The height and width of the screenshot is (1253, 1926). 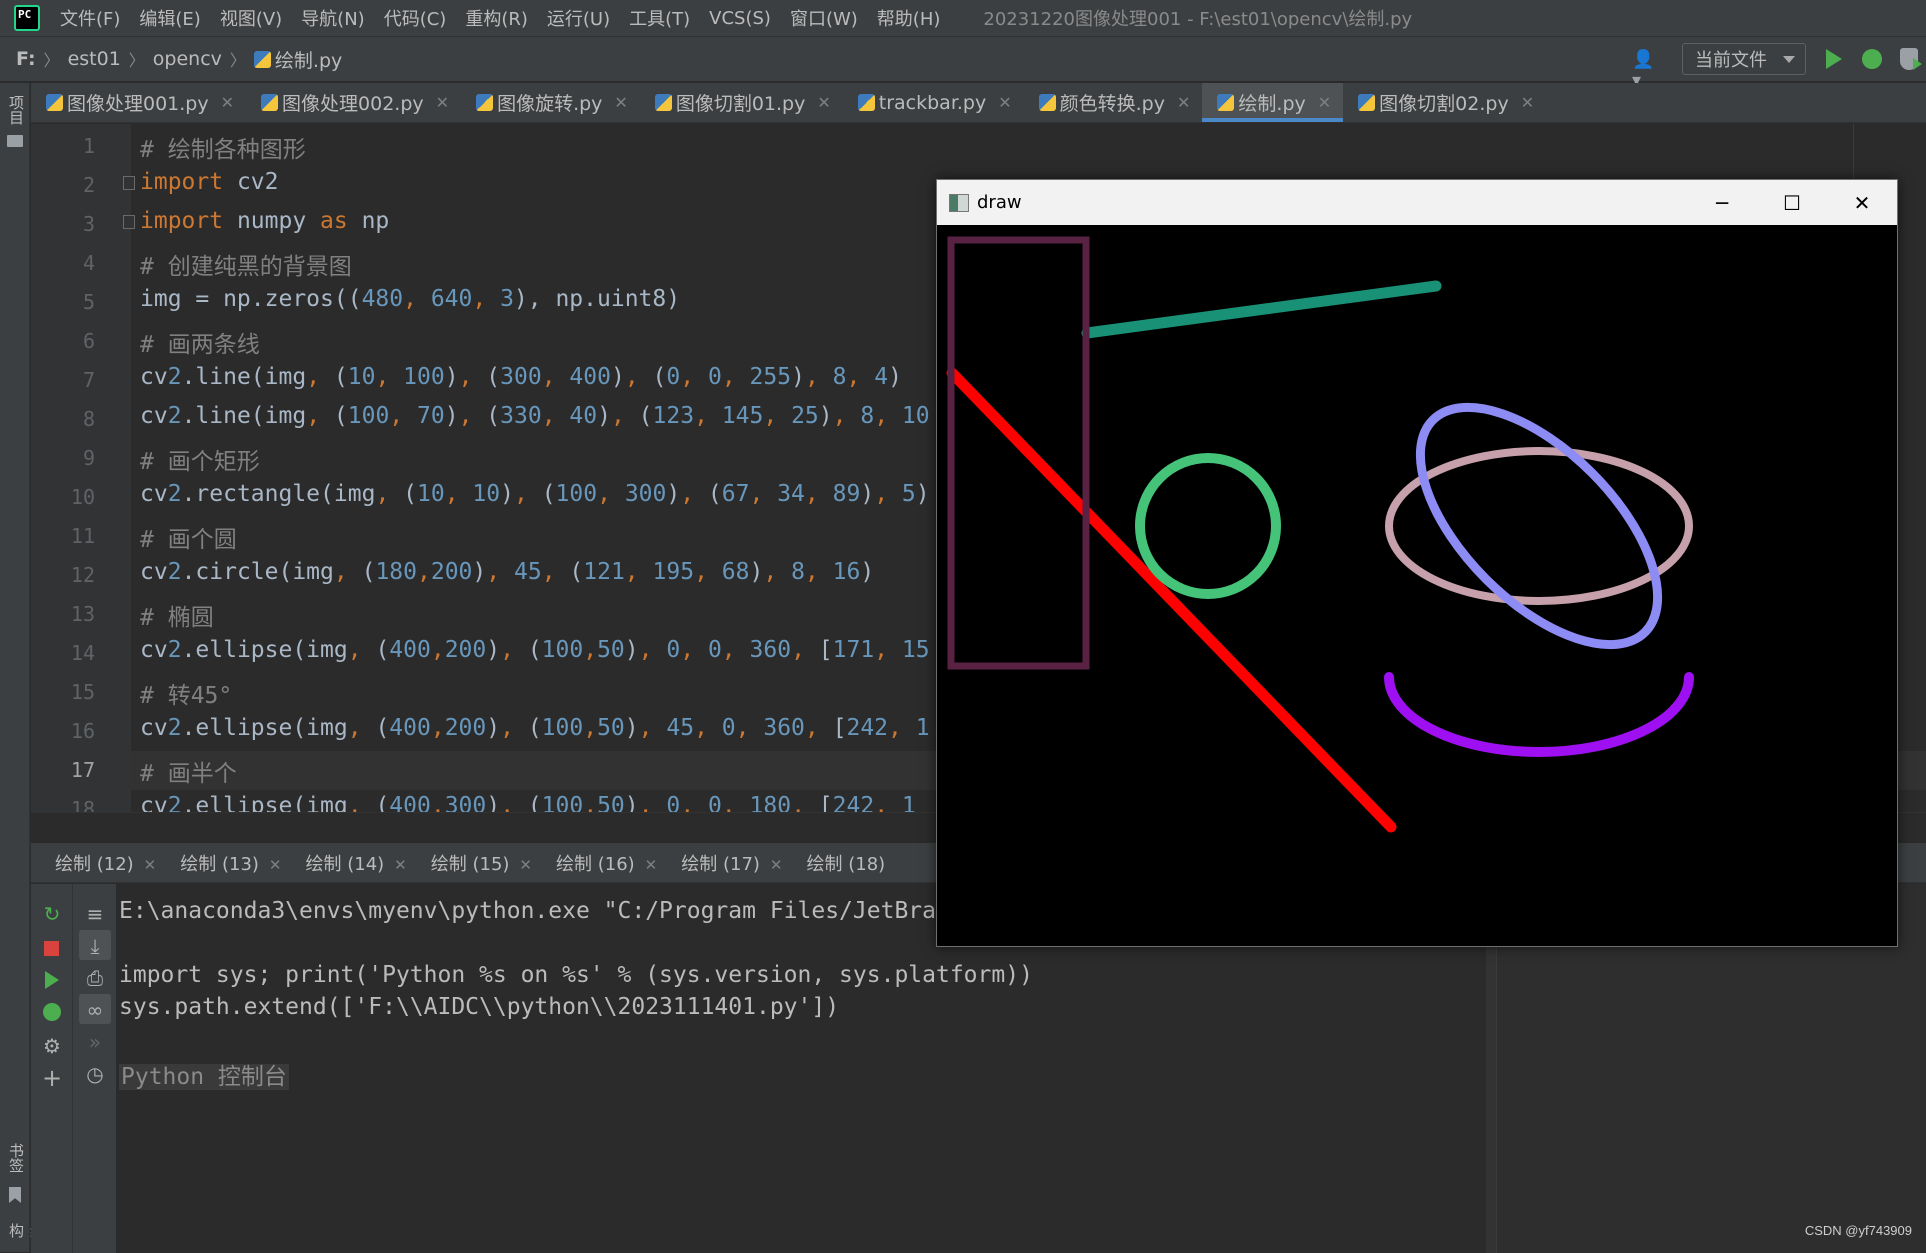 I want to click on run-configuration-select: 当前文件, so click(x=1744, y=59).